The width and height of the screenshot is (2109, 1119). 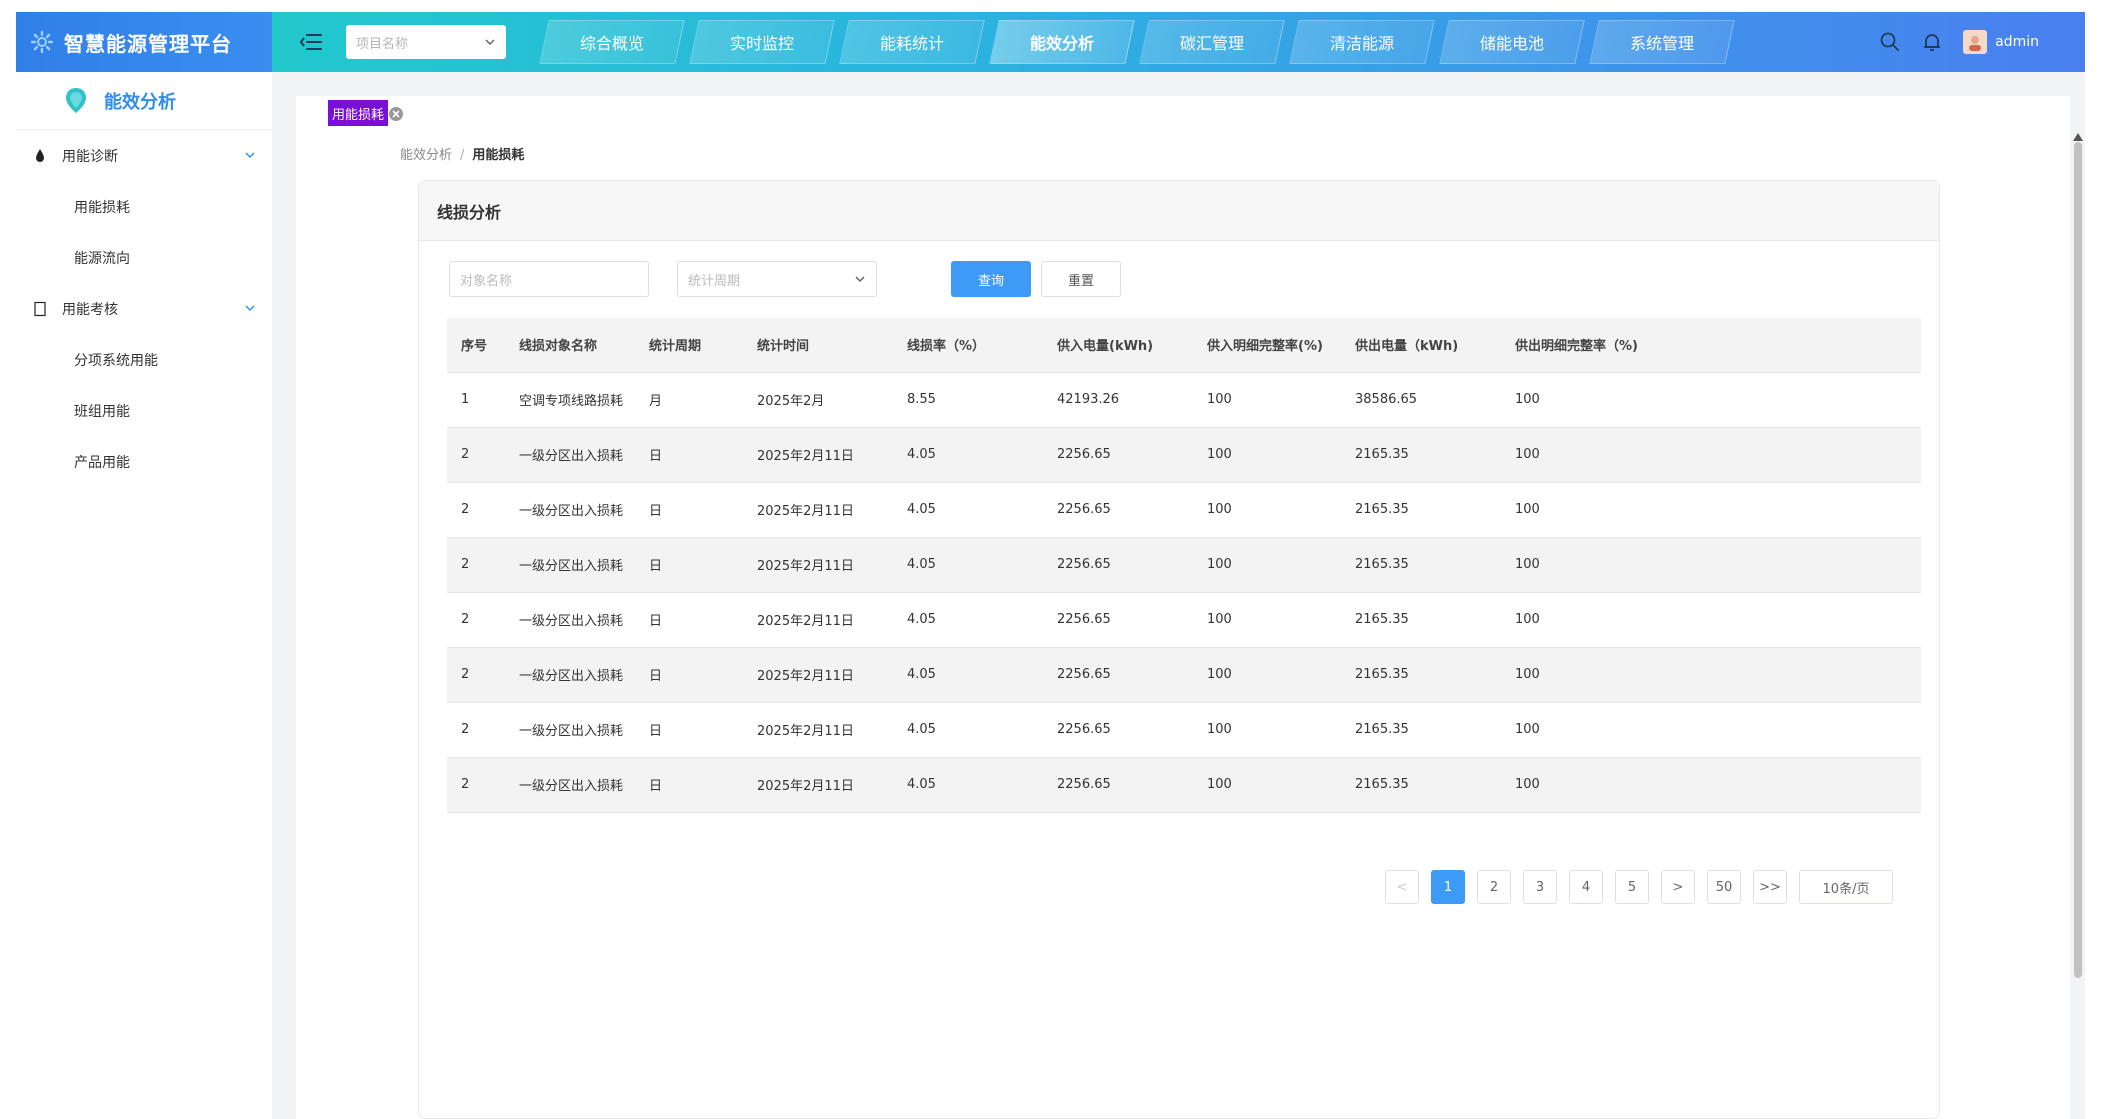 I want to click on page-button: 4, so click(x=1586, y=887).